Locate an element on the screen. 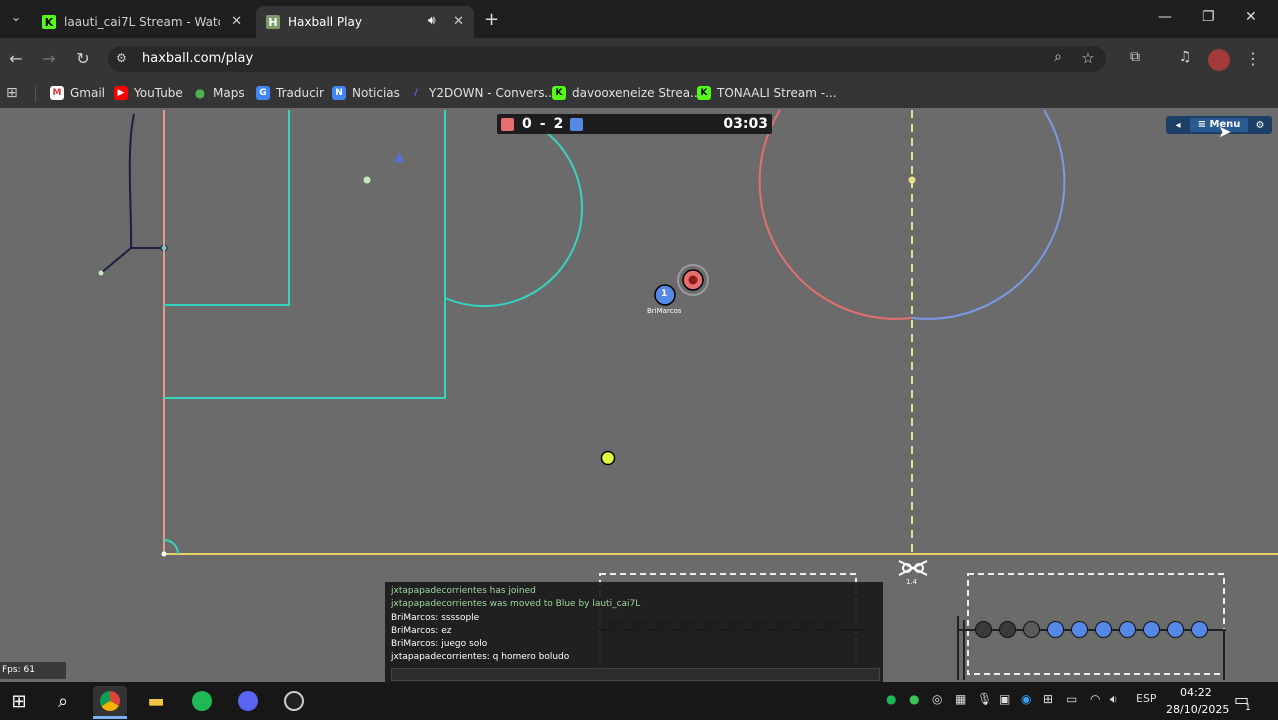  tab-search-icon: ⌄ is located at coordinates (16, 17).